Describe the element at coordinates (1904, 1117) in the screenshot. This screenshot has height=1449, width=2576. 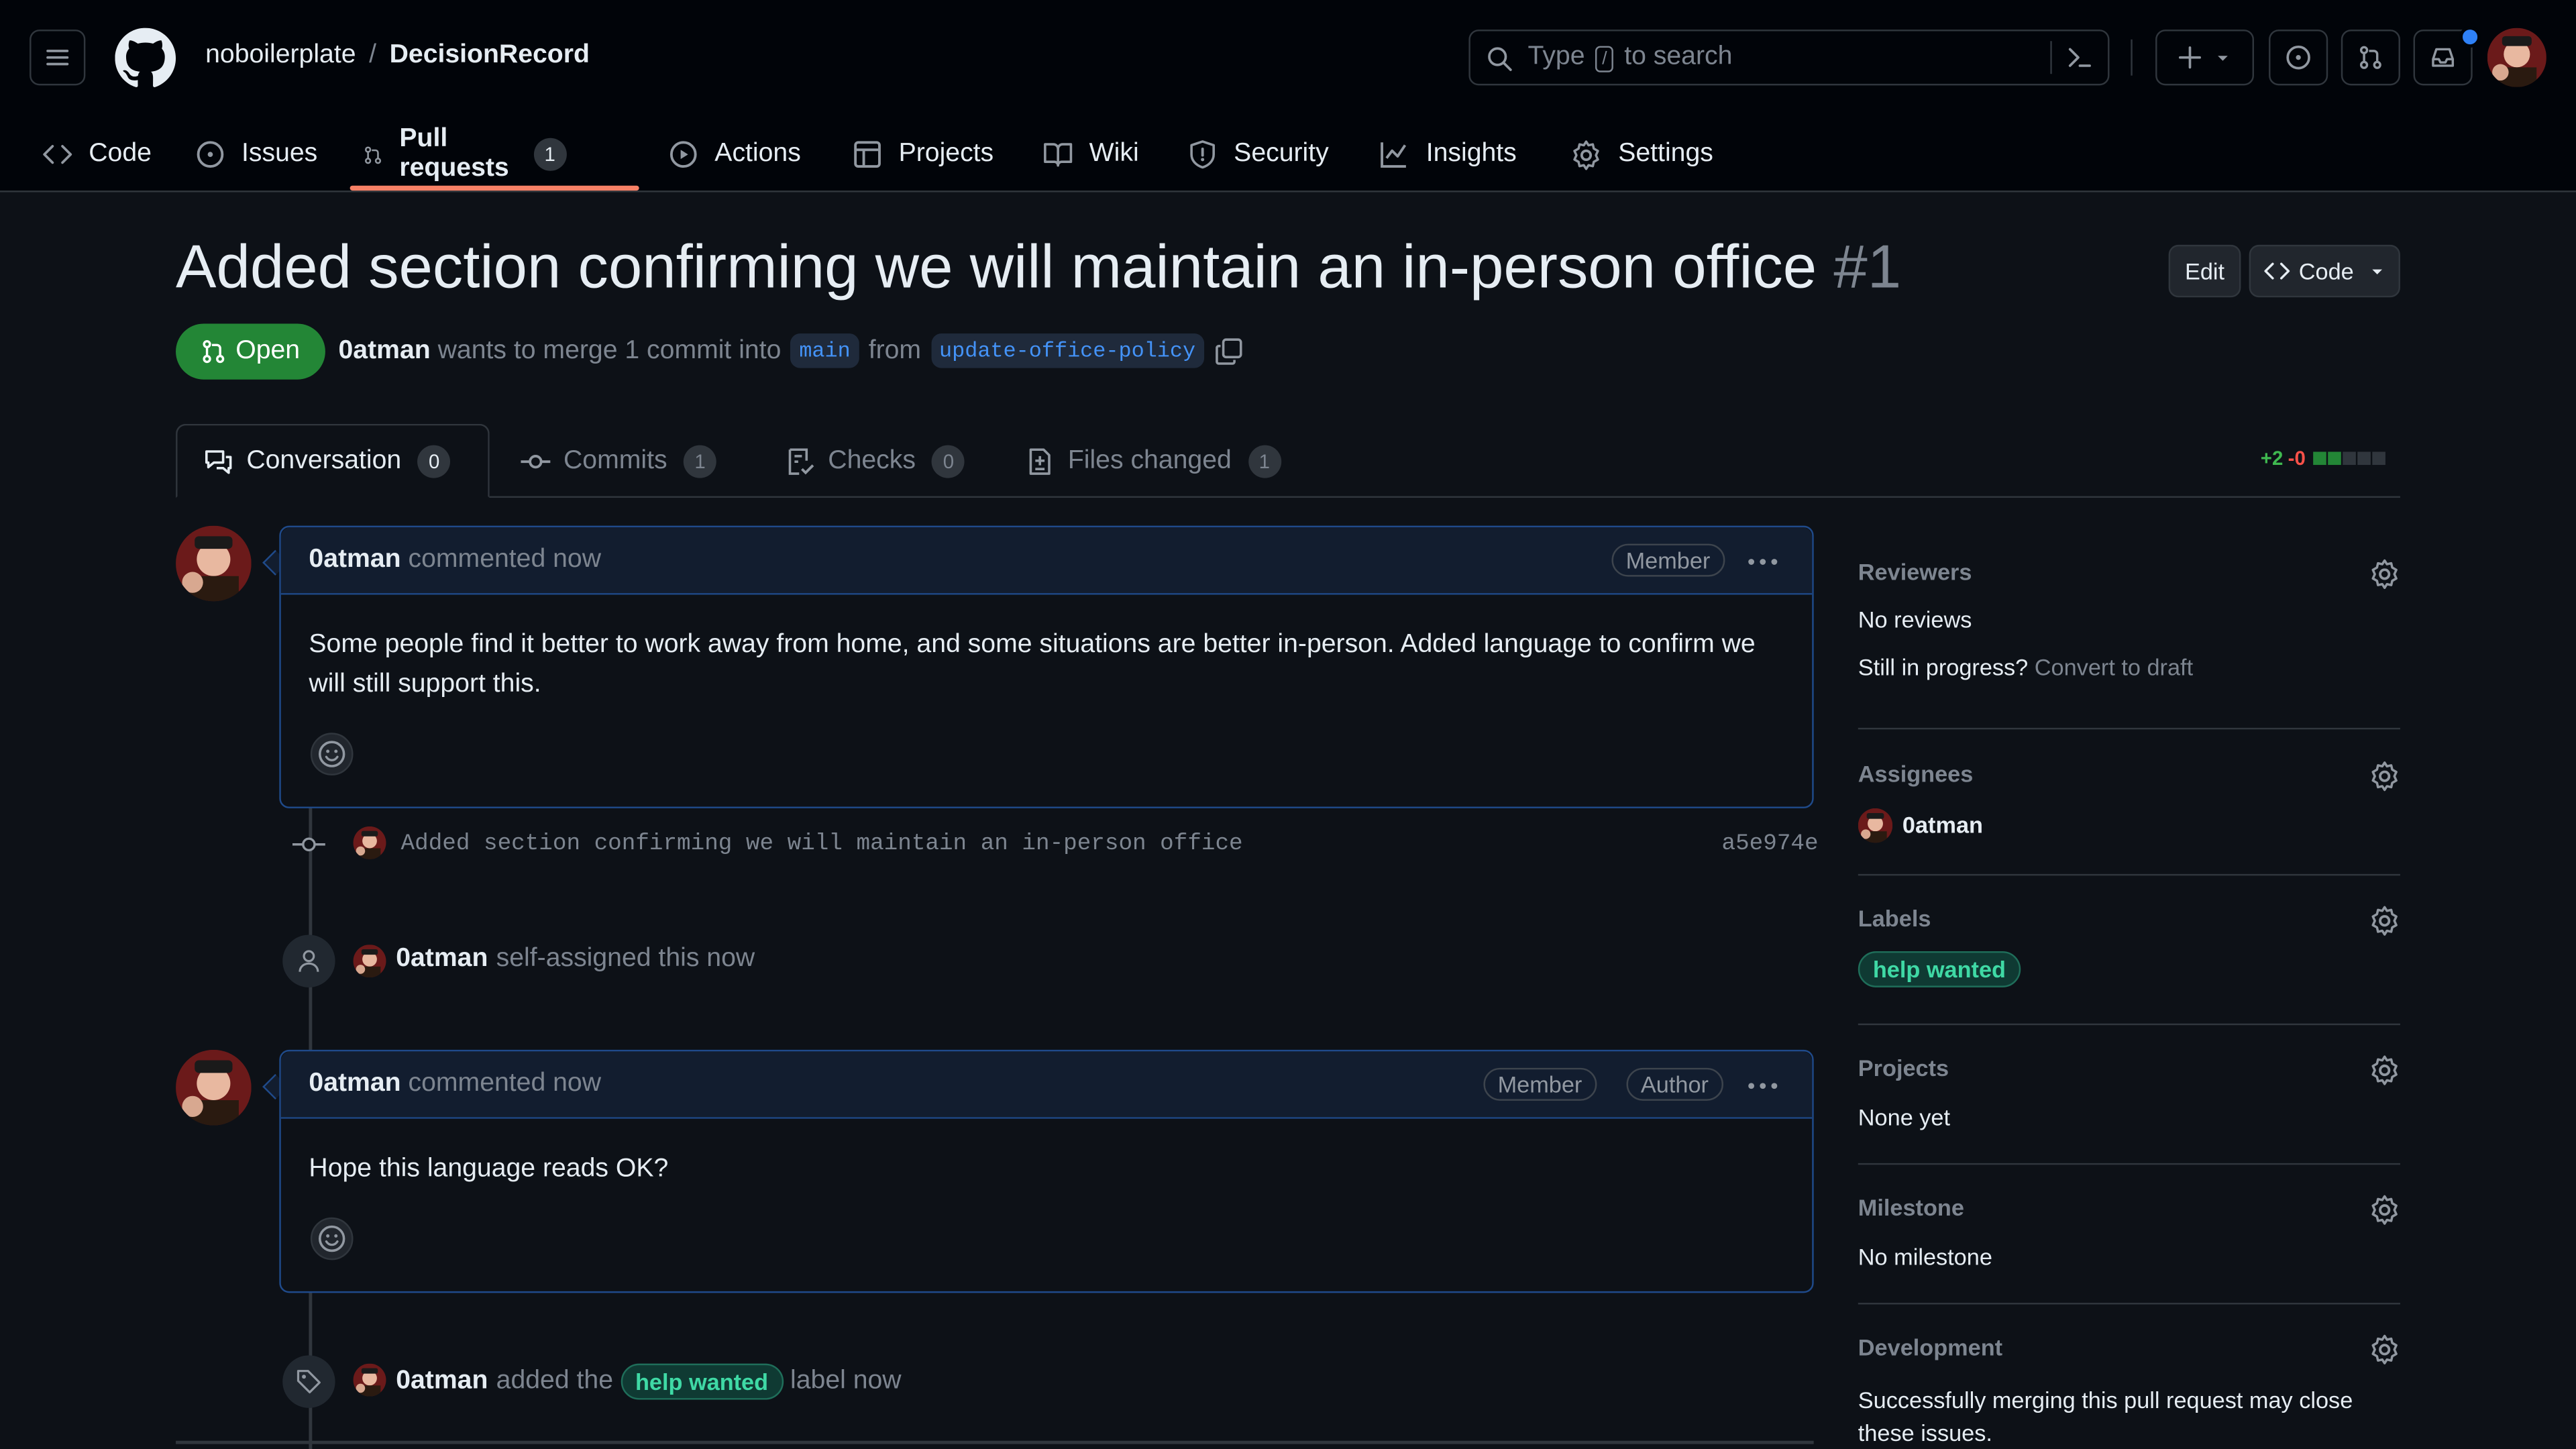
I see `sidebar-value: None yet` at that location.